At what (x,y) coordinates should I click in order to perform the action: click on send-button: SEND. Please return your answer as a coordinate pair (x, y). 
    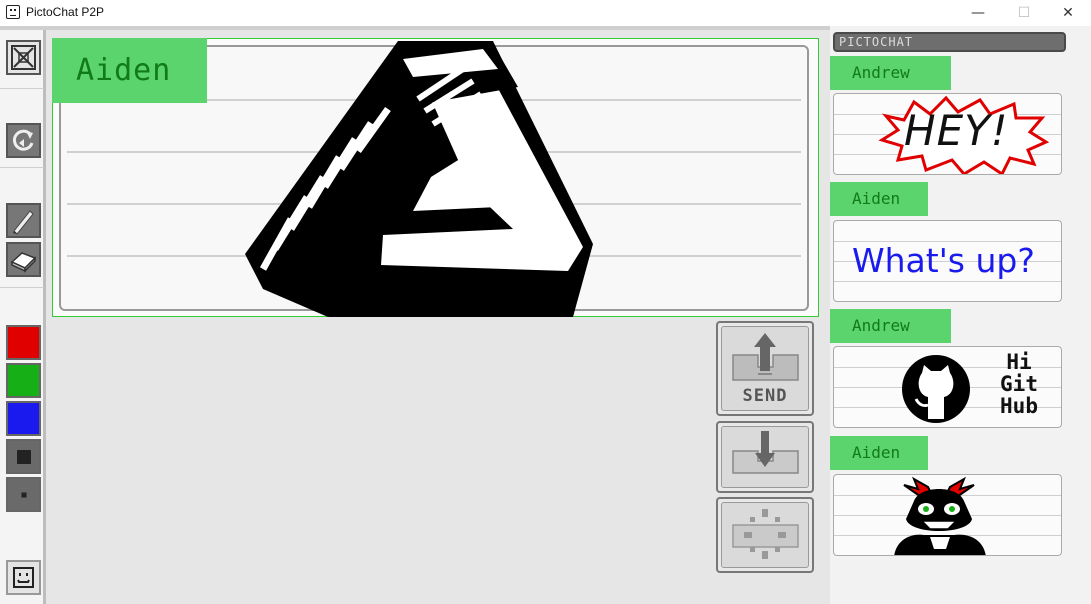
    Looking at the image, I should click on (765, 368).